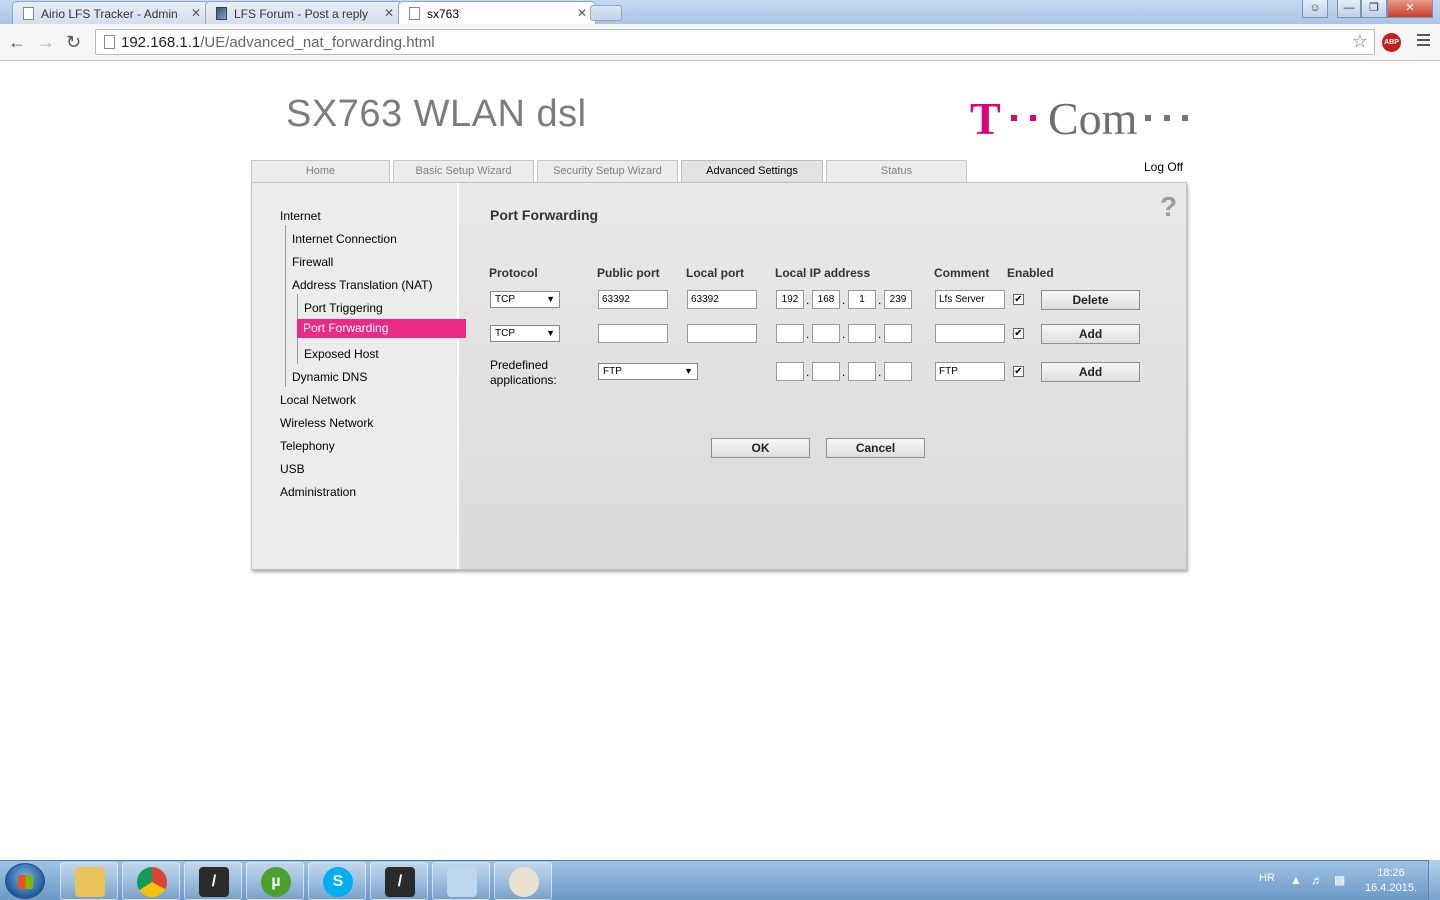  Describe the element at coordinates (1296, 880) in the screenshot. I see `tray-expand-icon: ▲` at that location.